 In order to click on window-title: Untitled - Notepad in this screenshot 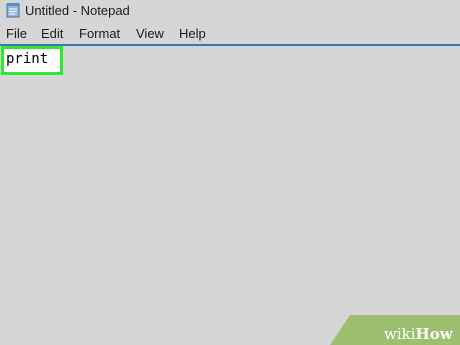, I will do `click(77, 10)`.